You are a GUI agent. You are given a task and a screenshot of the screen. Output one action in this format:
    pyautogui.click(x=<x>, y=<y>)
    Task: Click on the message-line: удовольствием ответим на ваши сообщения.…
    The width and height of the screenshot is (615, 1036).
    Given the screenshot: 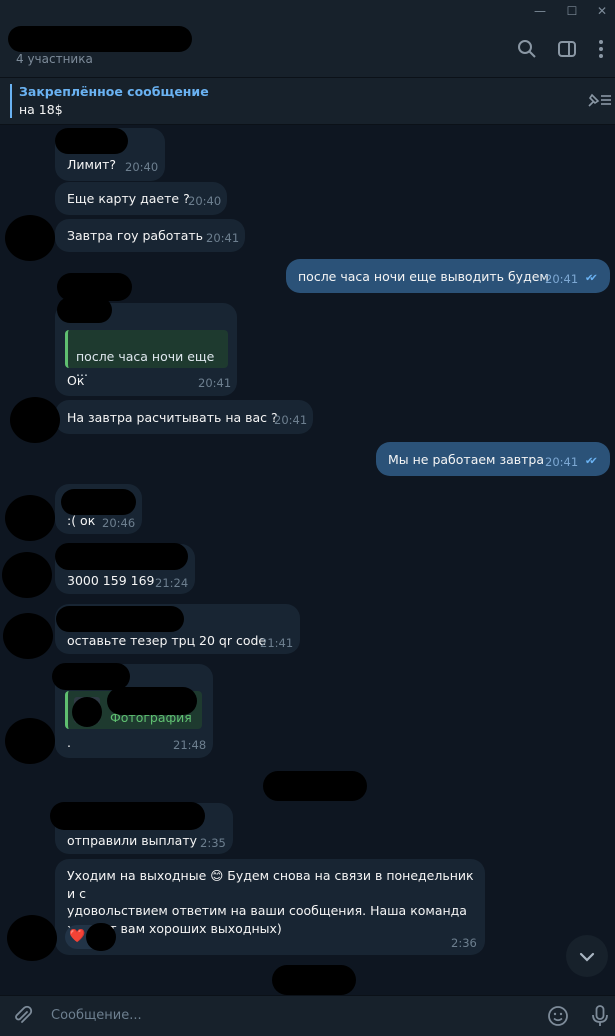 What is the action you would take?
    pyautogui.click(x=267, y=910)
    